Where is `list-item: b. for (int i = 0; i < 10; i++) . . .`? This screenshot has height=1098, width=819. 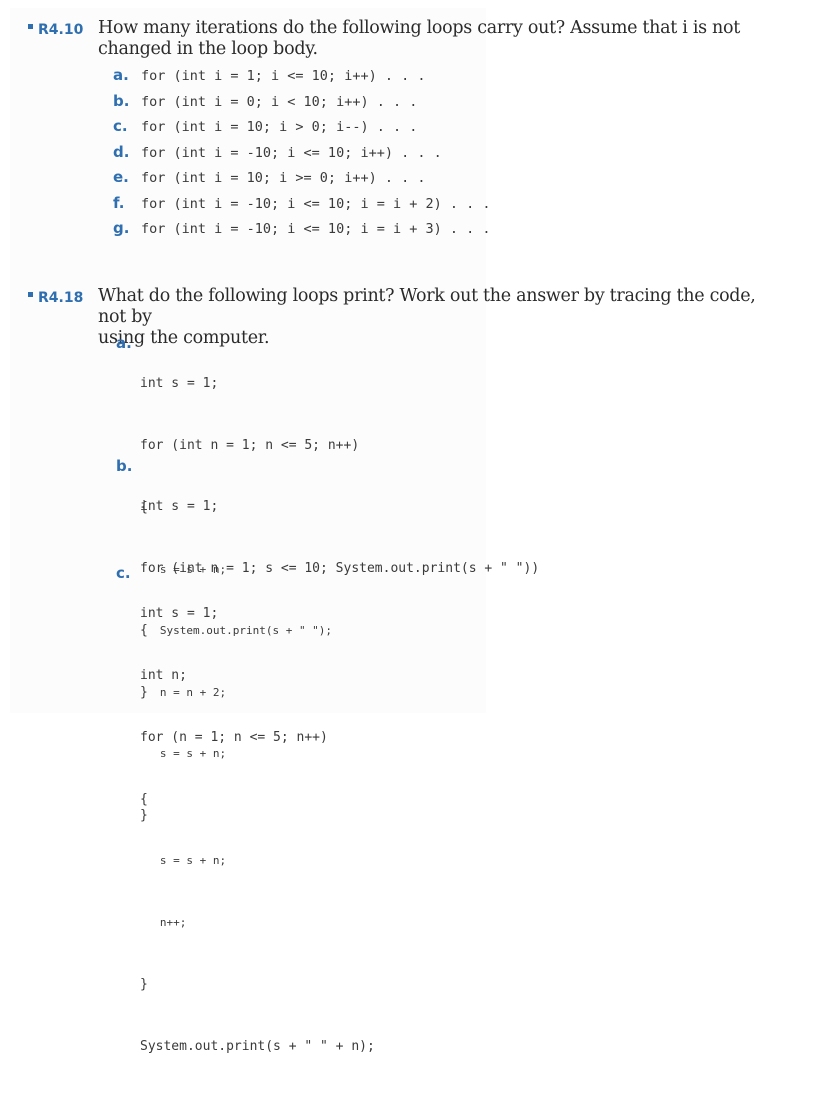
list-item: b. for (int i = 0; i < 10; i++) . . . is located at coordinates (265, 101).